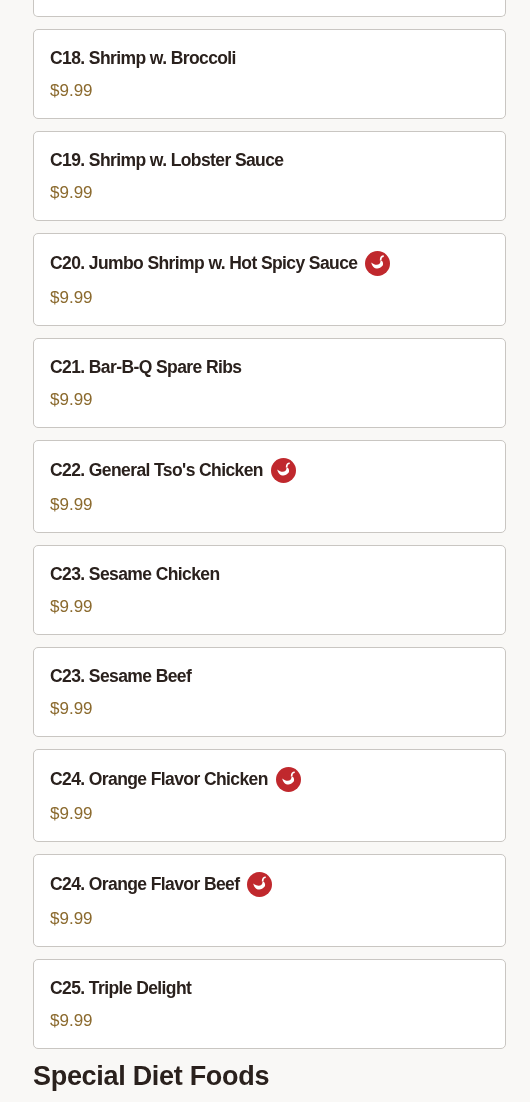  What do you see at coordinates (135, 574) in the screenshot?
I see `item-name: C23. Sesame Chicken` at bounding box center [135, 574].